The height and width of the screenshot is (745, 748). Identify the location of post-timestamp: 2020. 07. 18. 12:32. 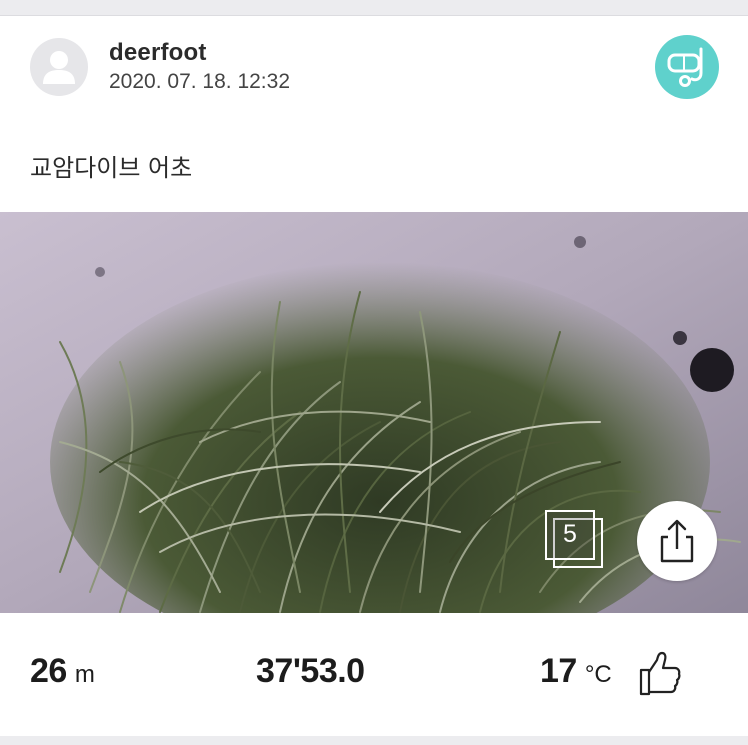
(199, 81).